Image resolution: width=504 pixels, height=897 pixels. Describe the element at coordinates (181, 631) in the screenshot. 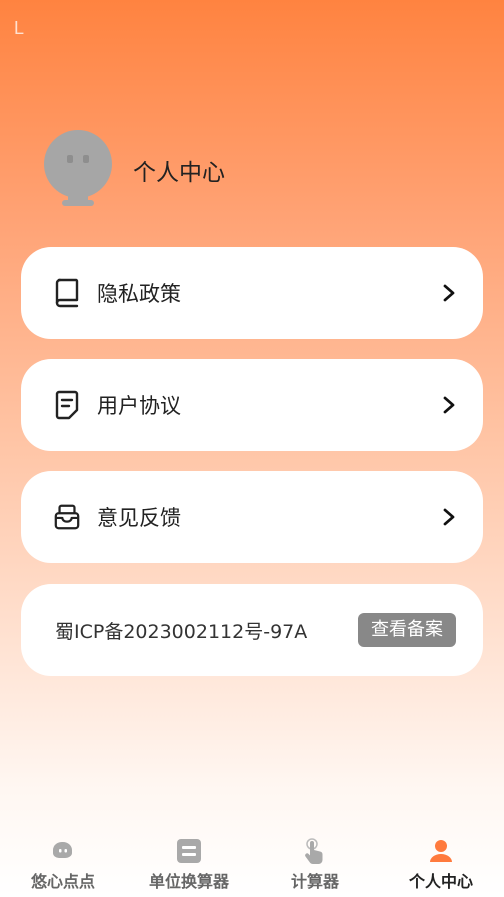

I see `icp-record-text: 蜀ICP备2023002112号-97A` at that location.